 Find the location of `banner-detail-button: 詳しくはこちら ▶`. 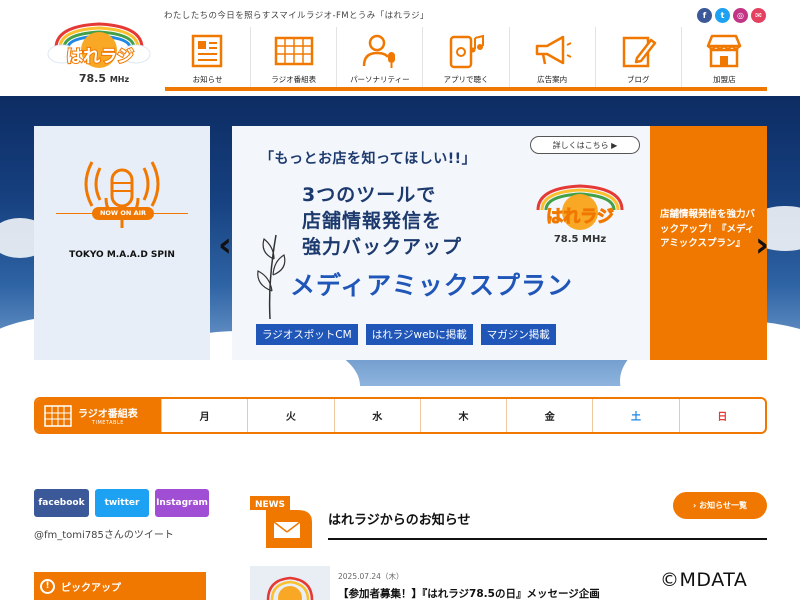

banner-detail-button: 詳しくはこちら ▶ is located at coordinates (585, 145).